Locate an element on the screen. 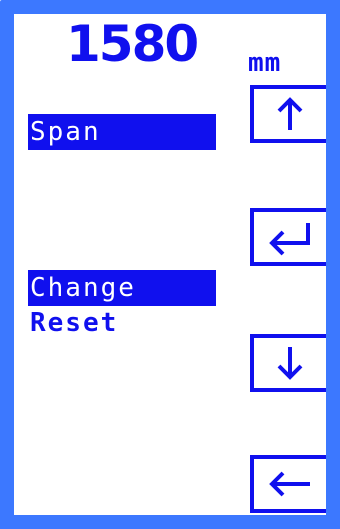 The height and width of the screenshot is (529, 340). down-button is located at coordinates (288, 363).